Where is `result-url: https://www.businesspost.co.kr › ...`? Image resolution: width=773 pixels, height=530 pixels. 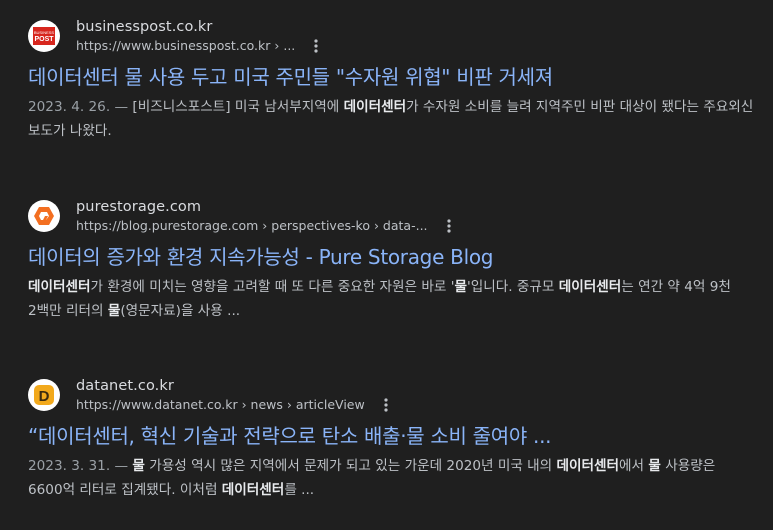
result-url: https://www.businesspost.co.kr › ... is located at coordinates (186, 45).